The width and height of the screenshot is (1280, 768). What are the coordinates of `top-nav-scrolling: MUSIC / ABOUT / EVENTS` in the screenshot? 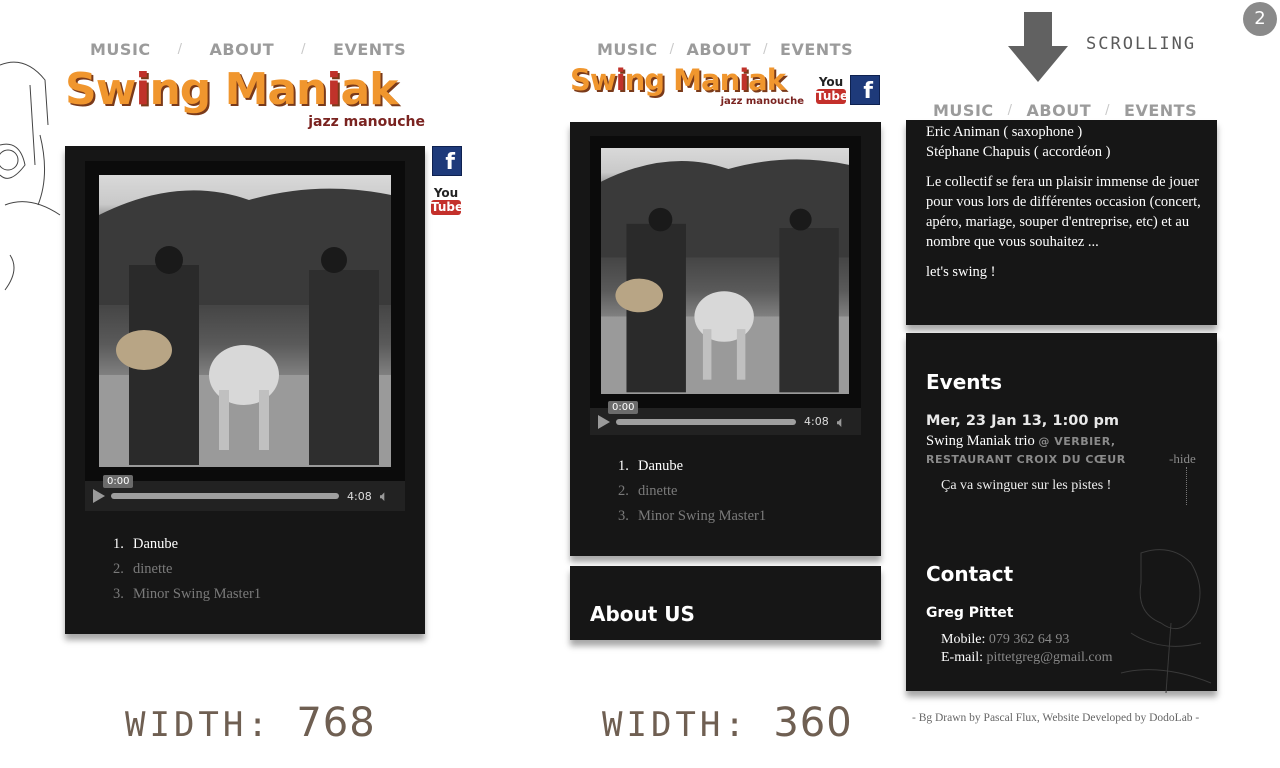 It's located at (1065, 110).